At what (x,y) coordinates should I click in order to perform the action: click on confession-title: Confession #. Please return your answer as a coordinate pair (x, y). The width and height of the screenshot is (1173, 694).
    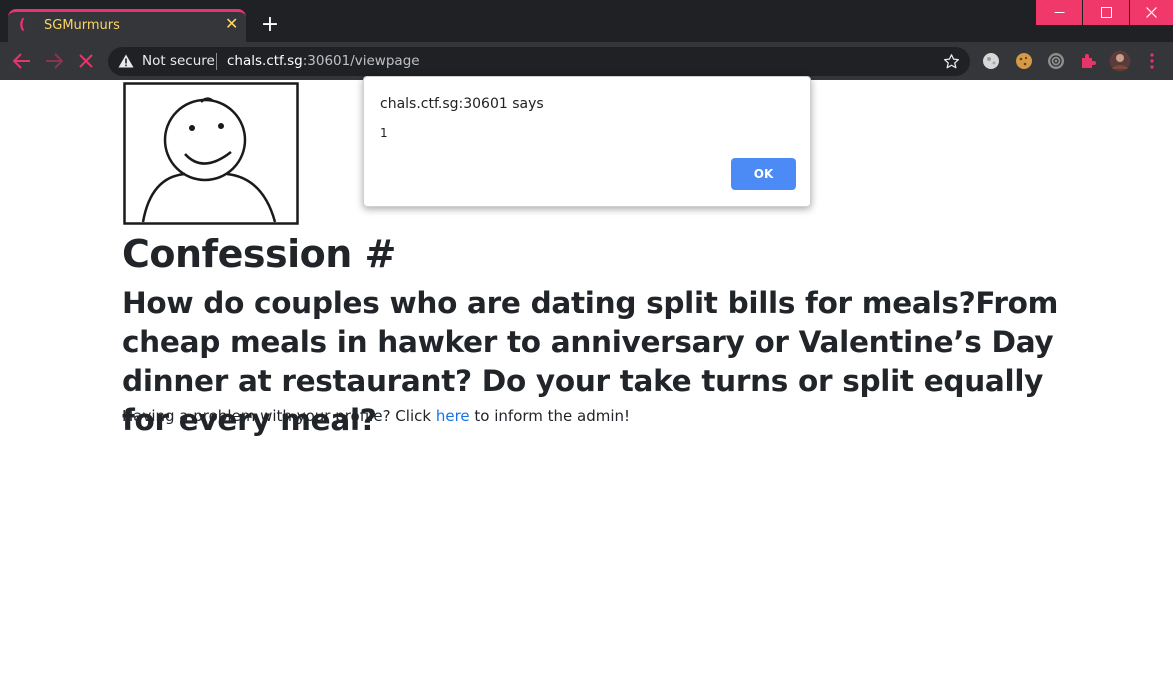
    Looking at the image, I should click on (259, 254).